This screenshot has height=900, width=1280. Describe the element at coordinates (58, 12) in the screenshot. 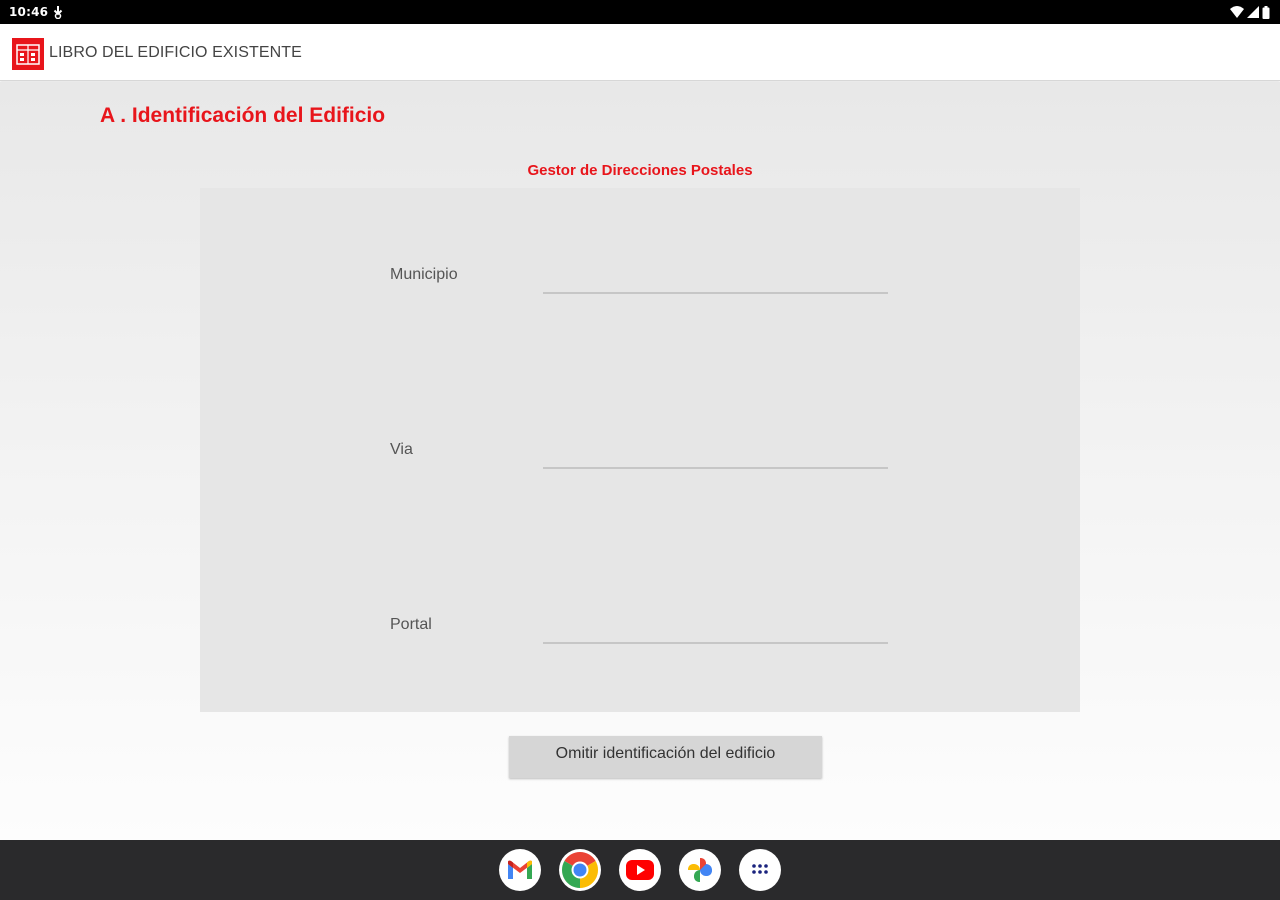

I see `download-icon` at that location.